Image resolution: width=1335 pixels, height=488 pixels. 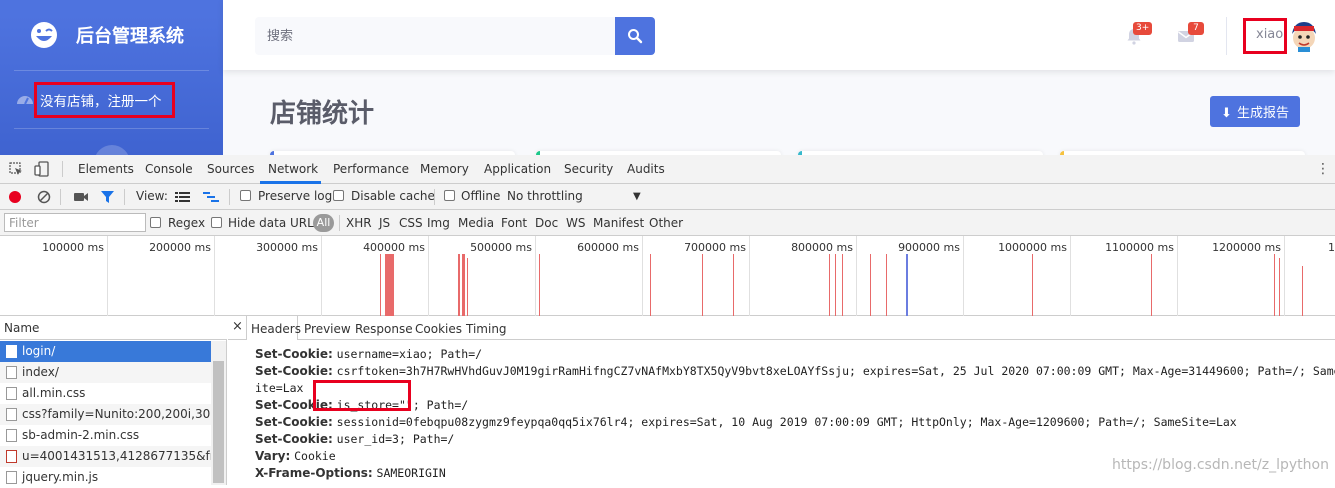 What do you see at coordinates (245, 195) in the screenshot?
I see `preserve-log-checkbox` at bounding box center [245, 195].